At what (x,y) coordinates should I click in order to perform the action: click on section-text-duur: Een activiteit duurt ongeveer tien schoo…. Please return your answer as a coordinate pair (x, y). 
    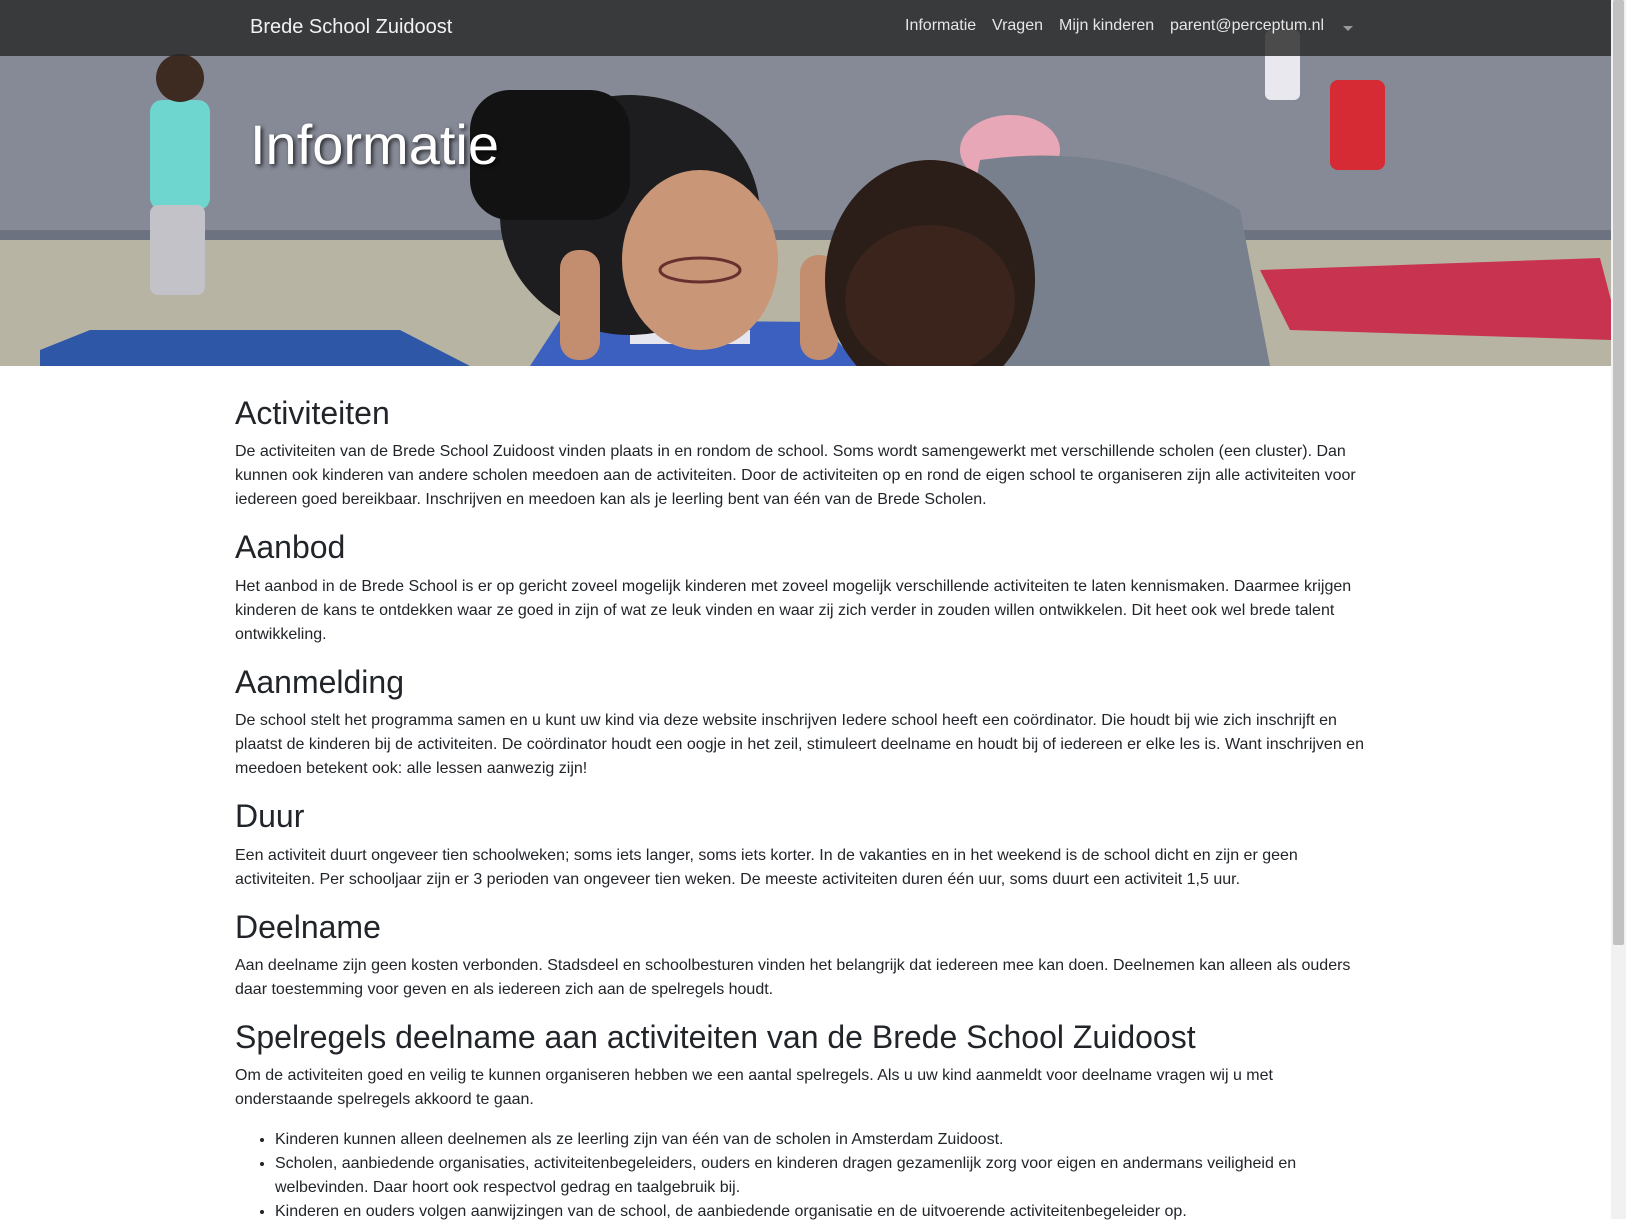
    Looking at the image, I should click on (766, 867).